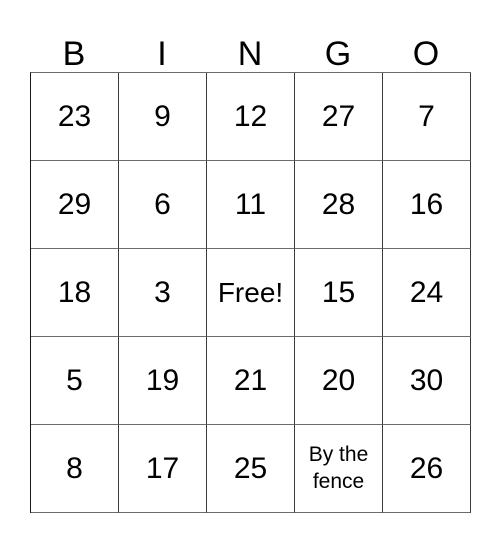  I want to click on bingo-cell-text: 19, so click(162, 380).